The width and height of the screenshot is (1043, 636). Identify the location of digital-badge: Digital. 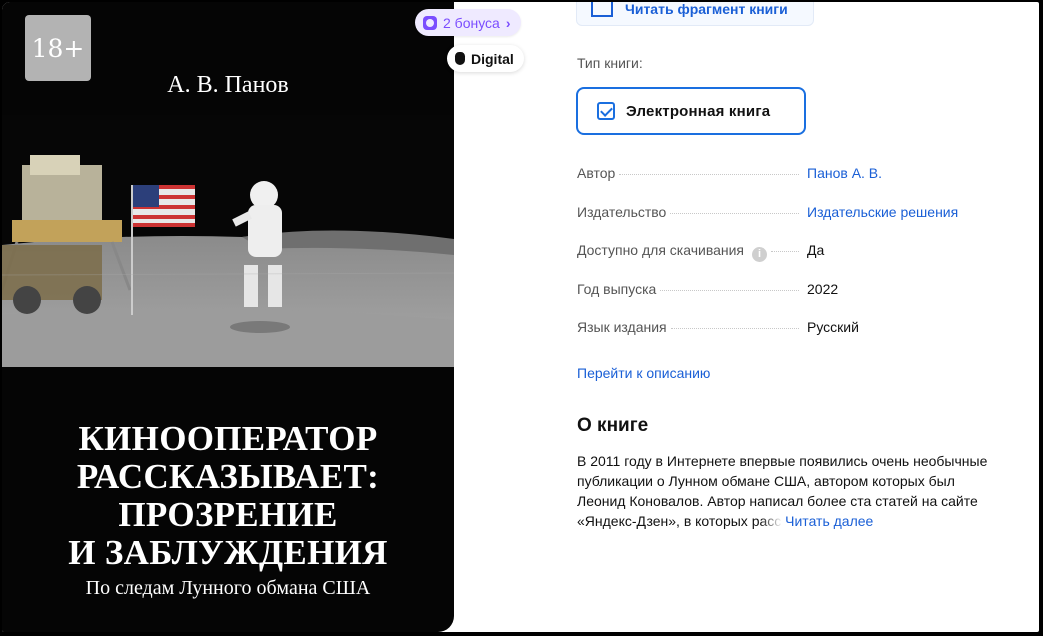
(485, 58).